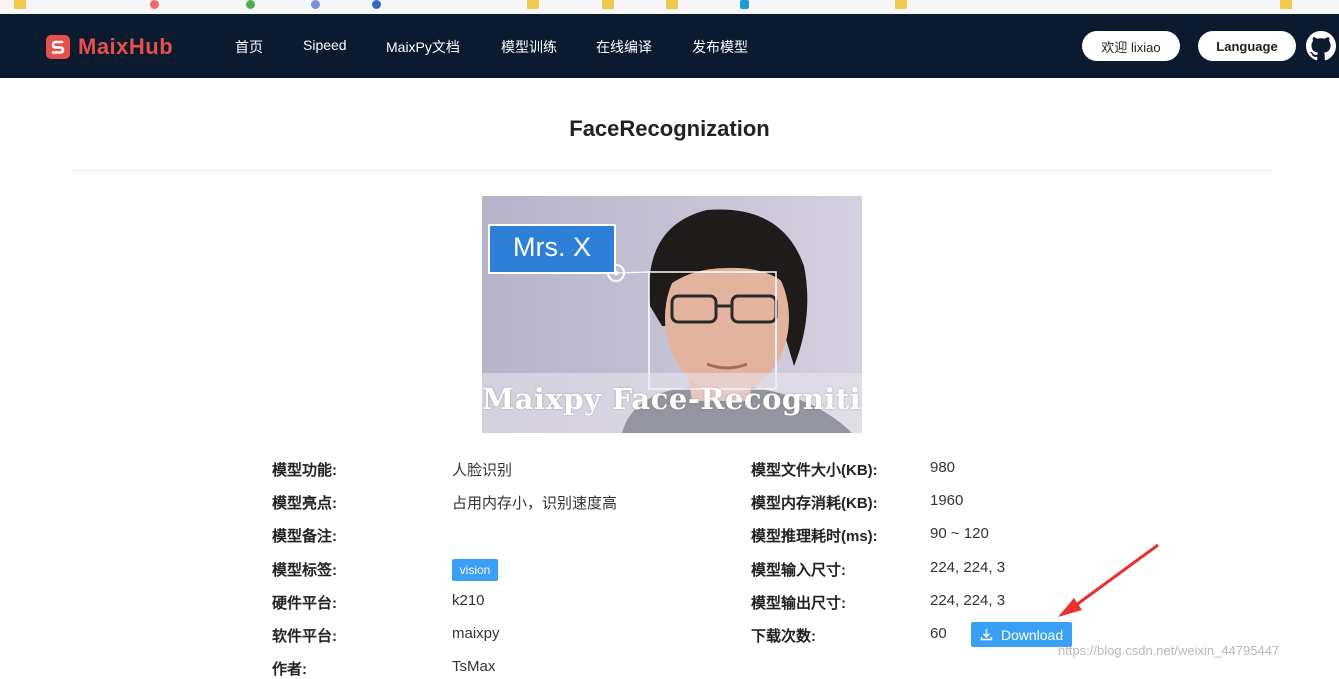 This screenshot has height=679, width=1339. What do you see at coordinates (325, 45) in the screenshot?
I see `nav-sipeed: Sipeed` at bounding box center [325, 45].